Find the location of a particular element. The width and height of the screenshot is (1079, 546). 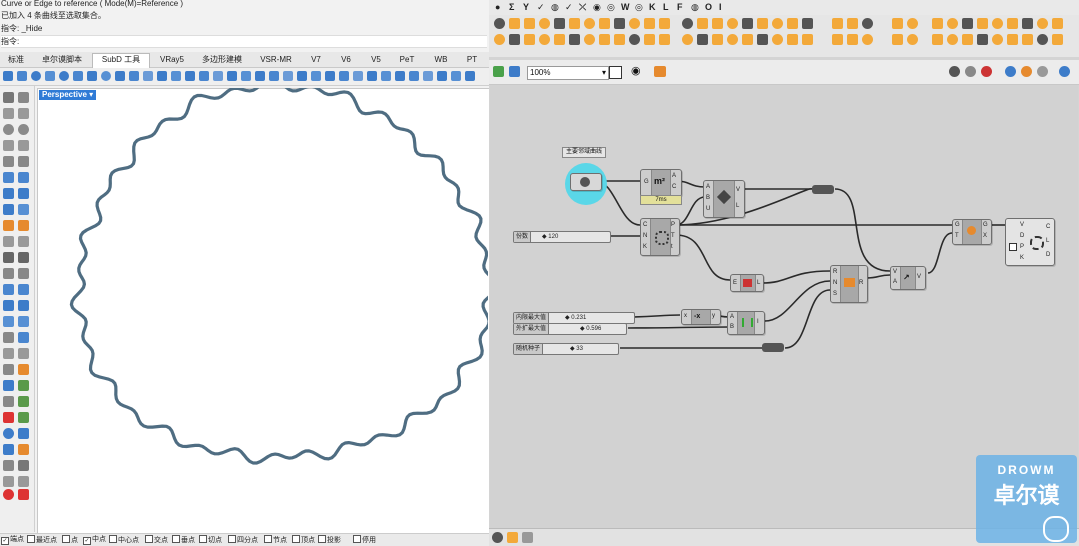

mesh-icon is located at coordinates (23, 209).